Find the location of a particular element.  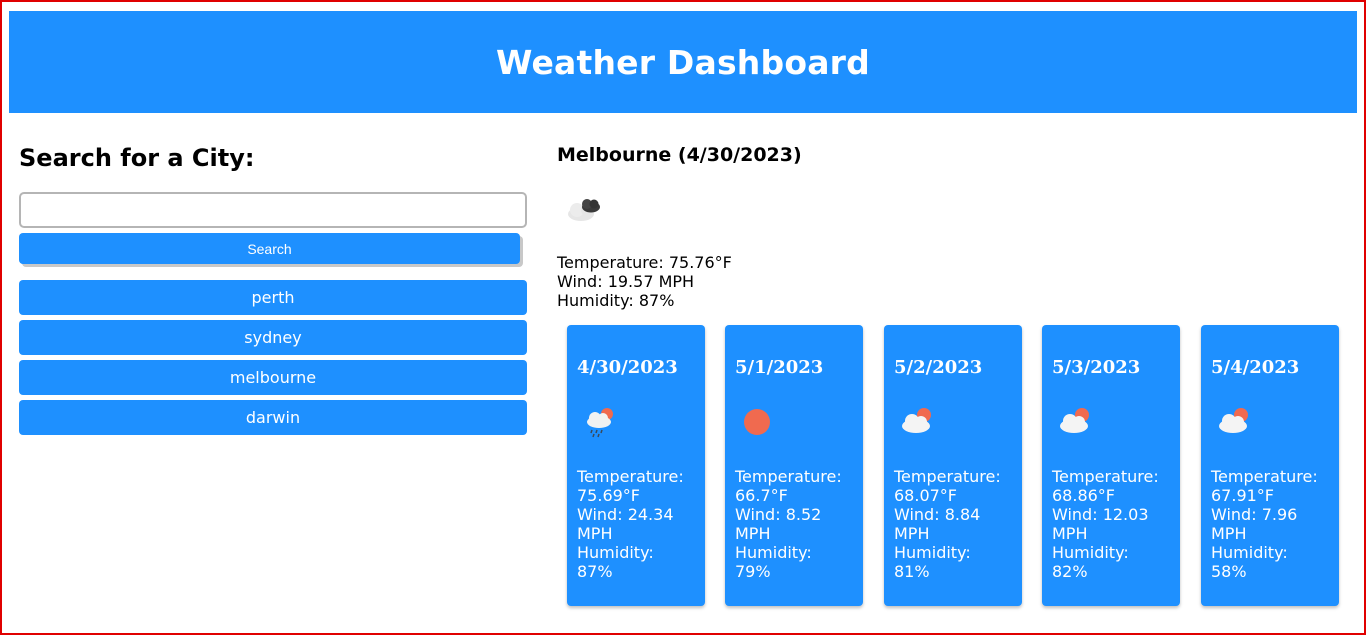

current-city-title: Melbourne (4/30/2023) is located at coordinates (679, 155).